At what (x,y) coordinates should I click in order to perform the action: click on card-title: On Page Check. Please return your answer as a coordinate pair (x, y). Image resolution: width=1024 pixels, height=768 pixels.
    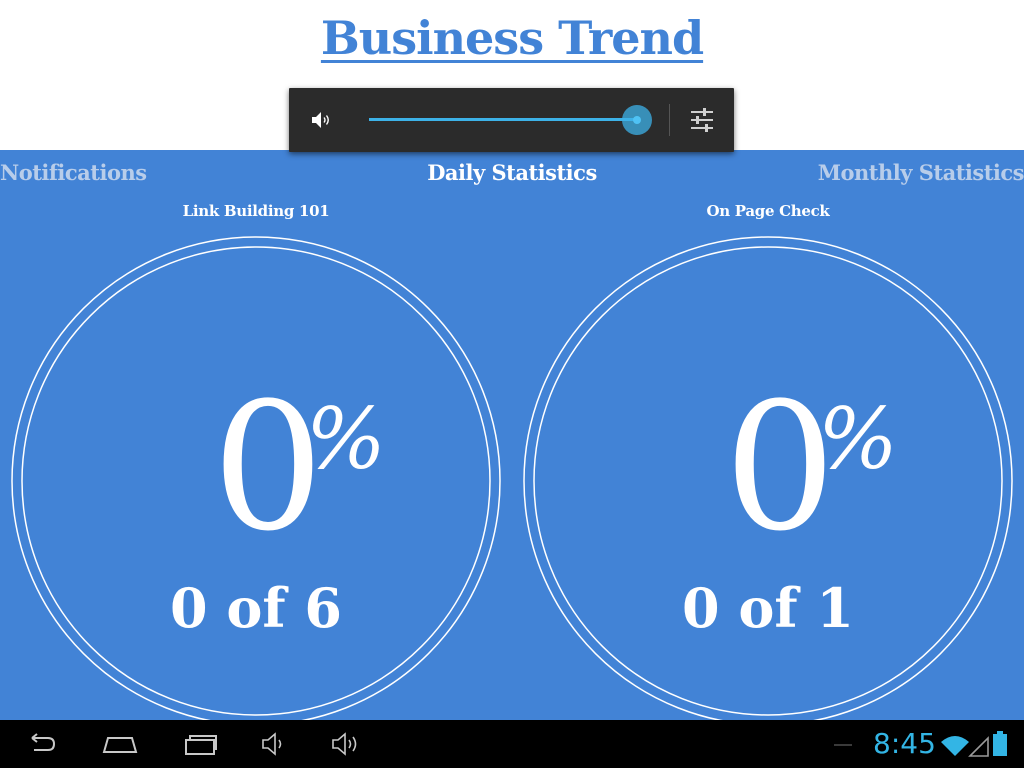
    Looking at the image, I should click on (768, 211).